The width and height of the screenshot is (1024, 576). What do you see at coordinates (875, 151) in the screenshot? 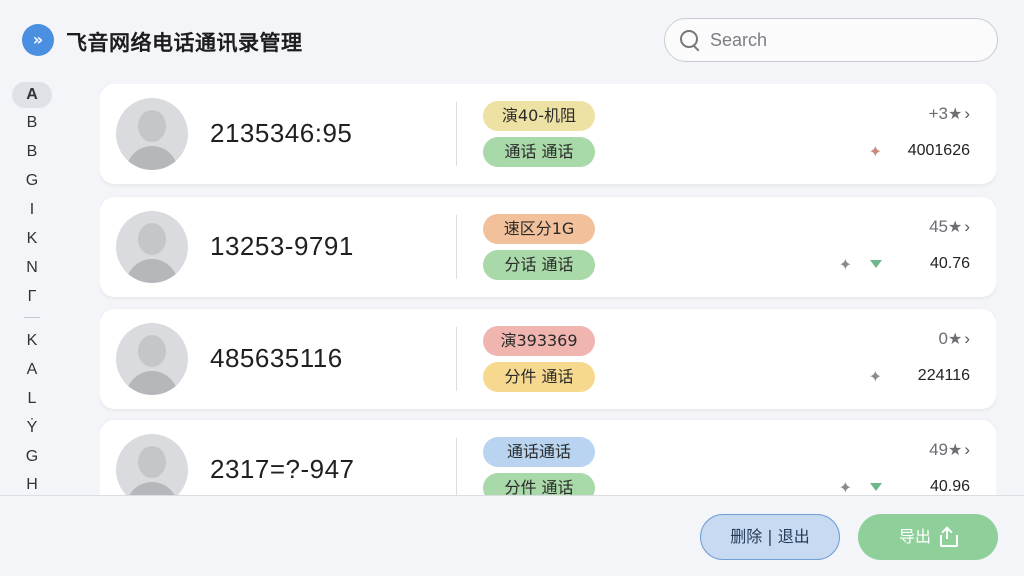
I see `sparkle-warm-icon: ✦` at bounding box center [875, 151].